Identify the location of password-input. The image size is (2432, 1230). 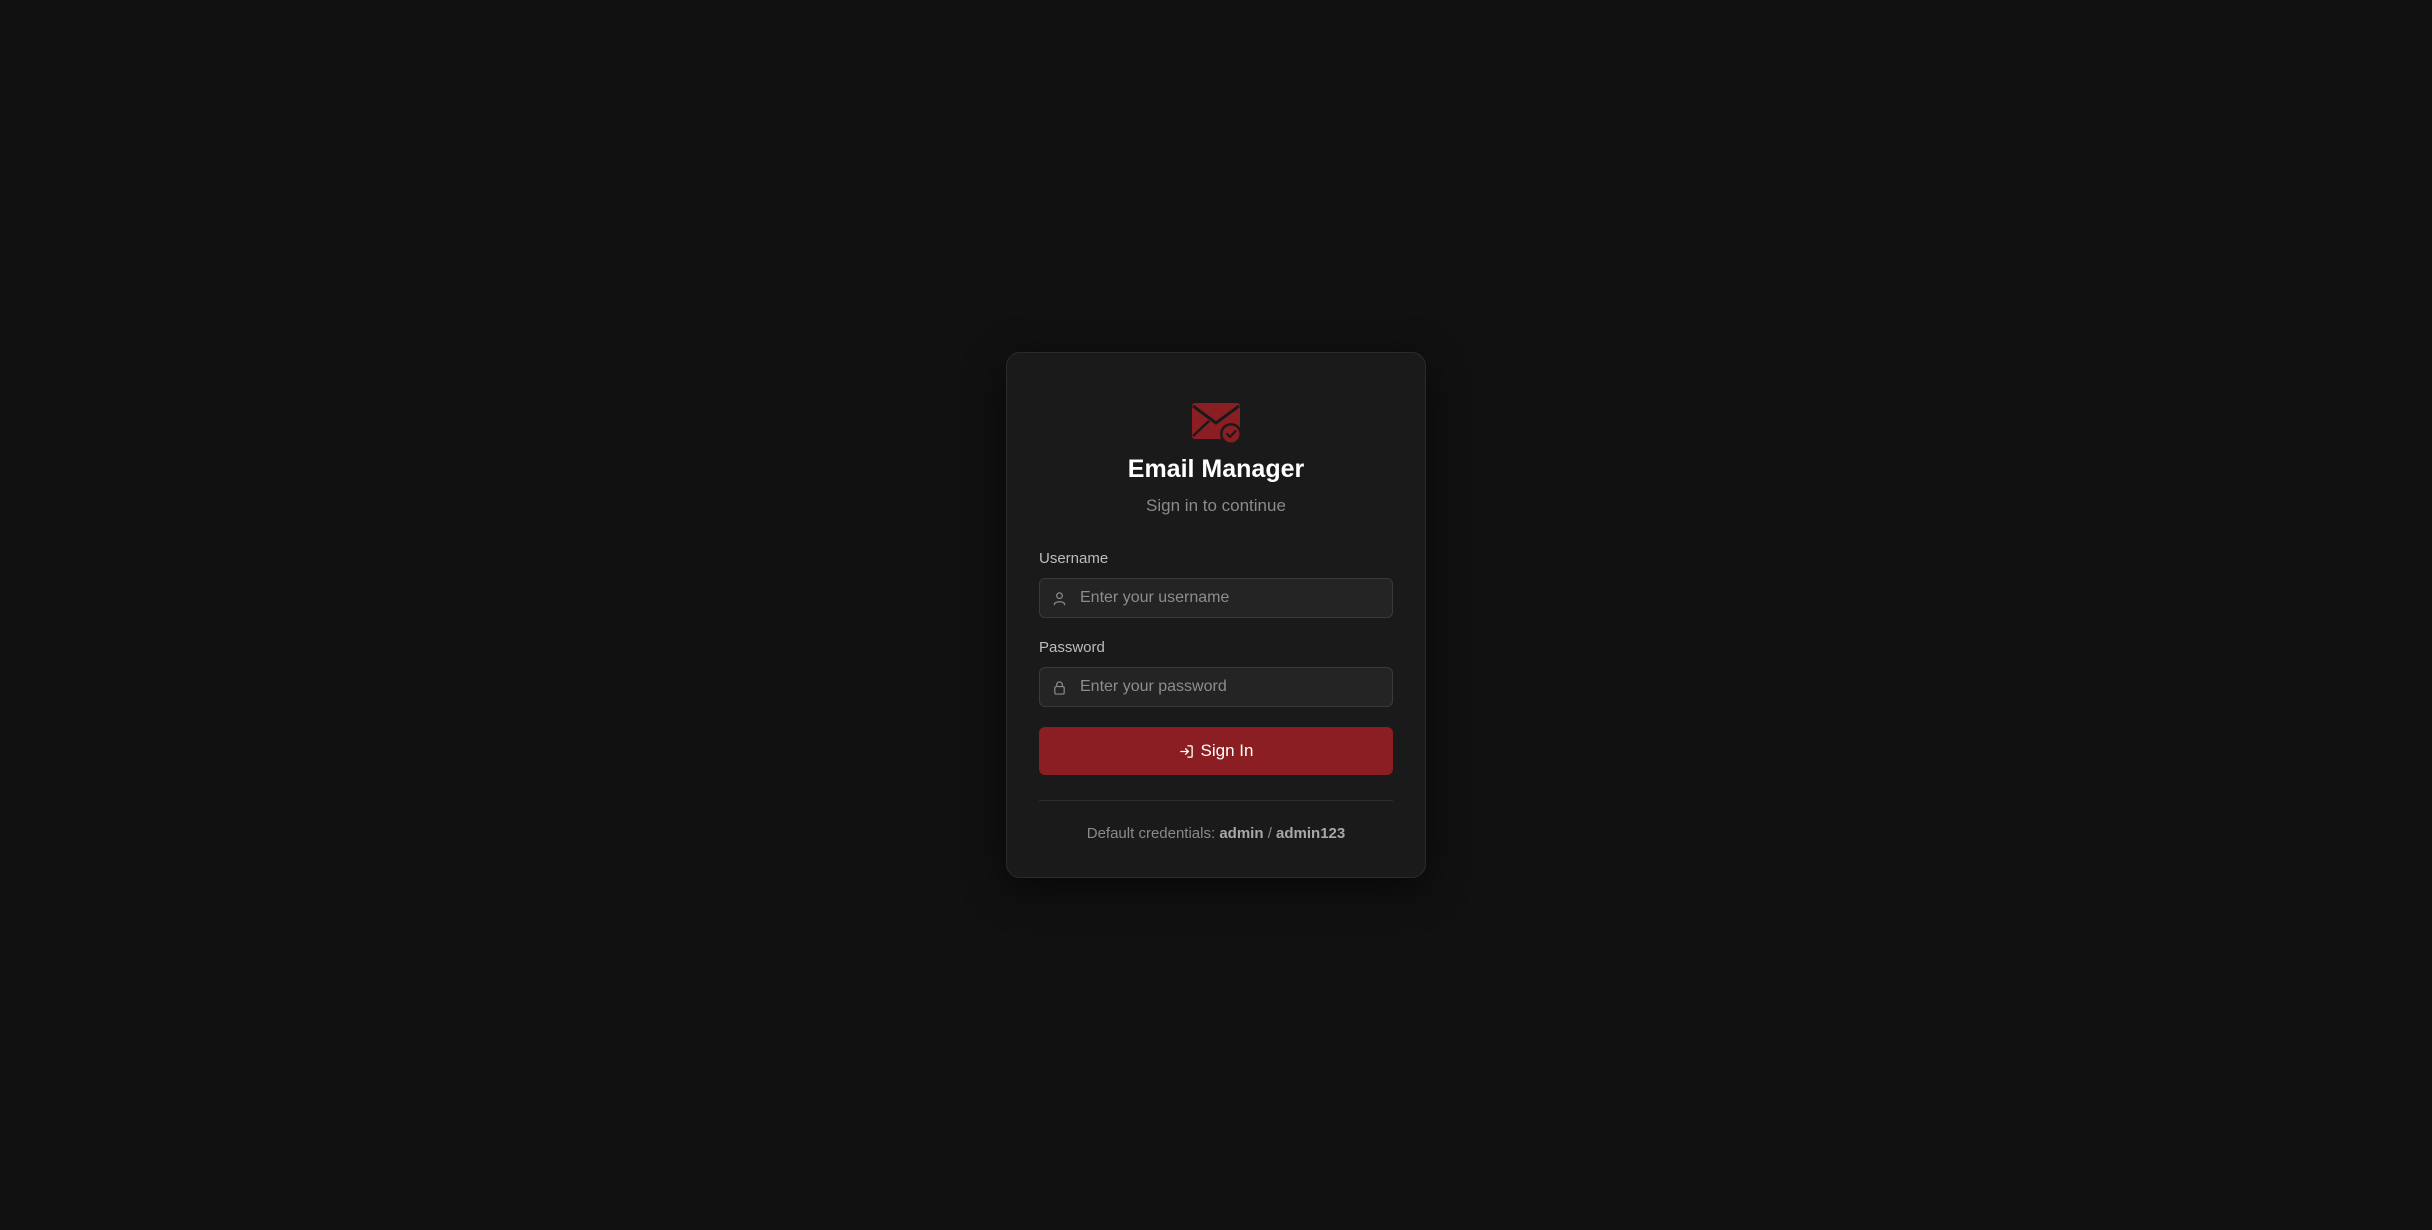
(1230, 687).